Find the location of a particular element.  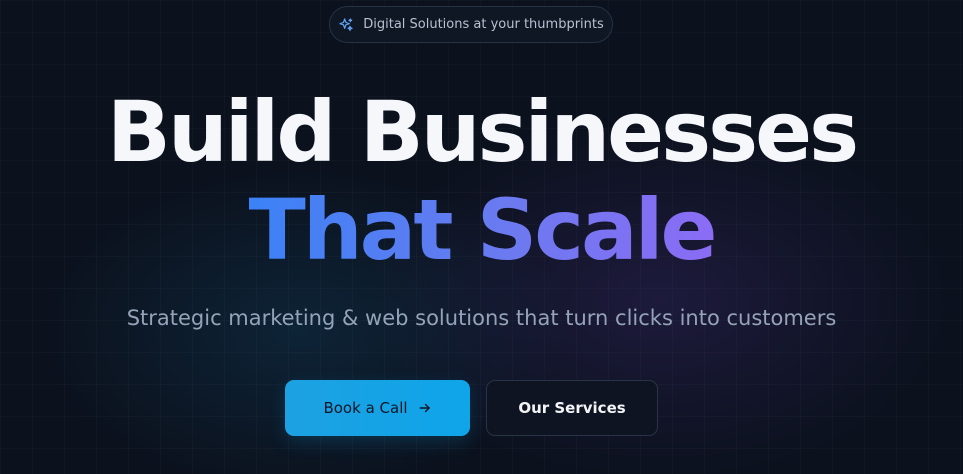

book-call-label: Book a Call is located at coordinates (365, 408).